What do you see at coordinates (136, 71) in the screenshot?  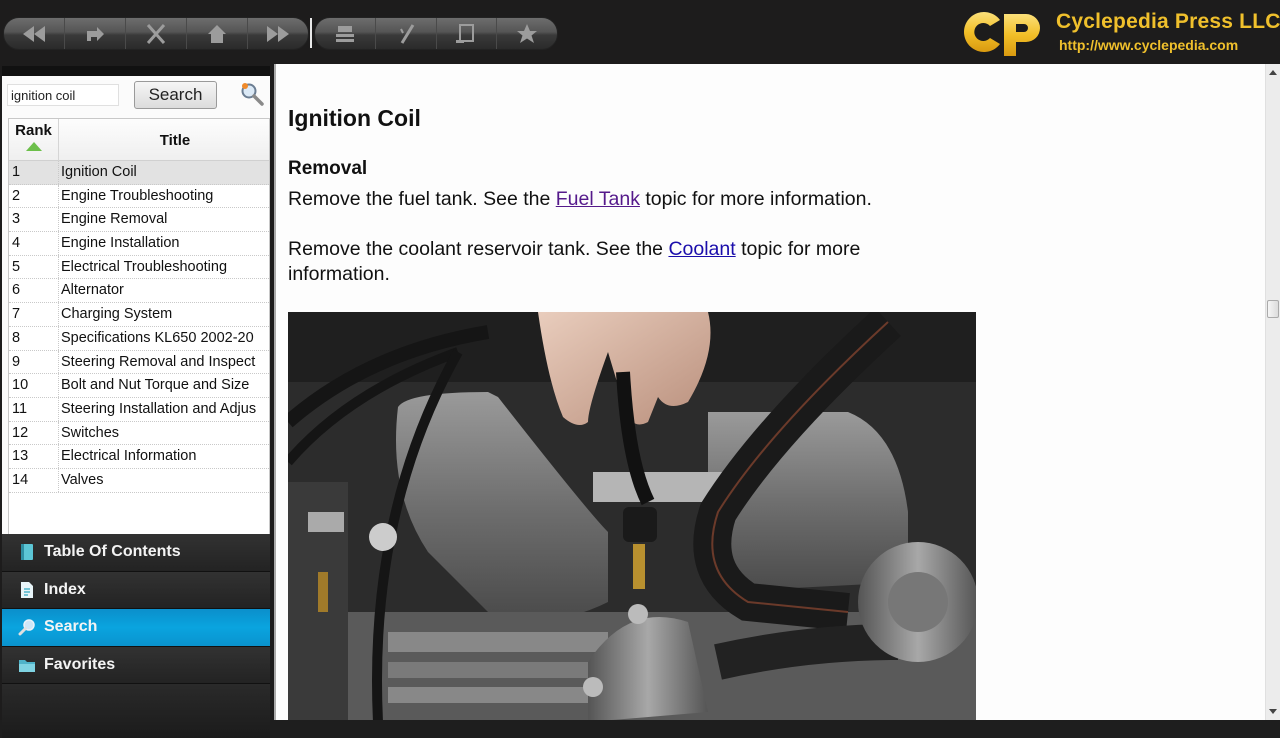 I see `panel-titlebar` at bounding box center [136, 71].